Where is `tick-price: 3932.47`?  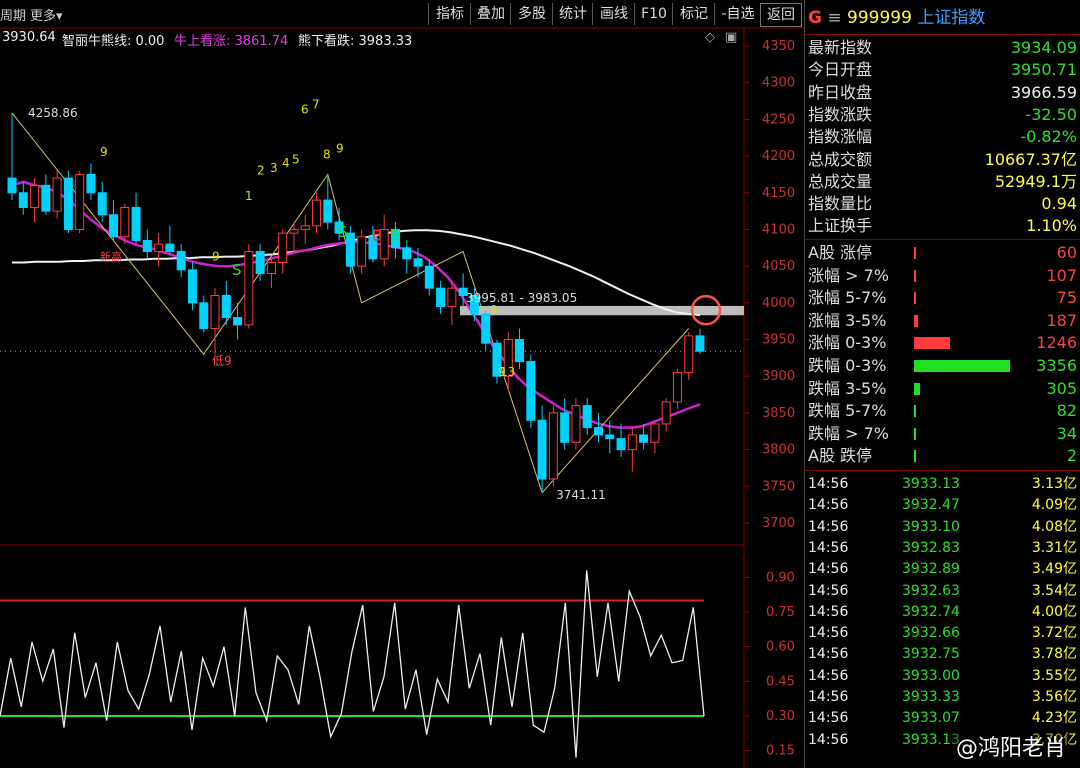
tick-price: 3932.47 is located at coordinates (931, 505).